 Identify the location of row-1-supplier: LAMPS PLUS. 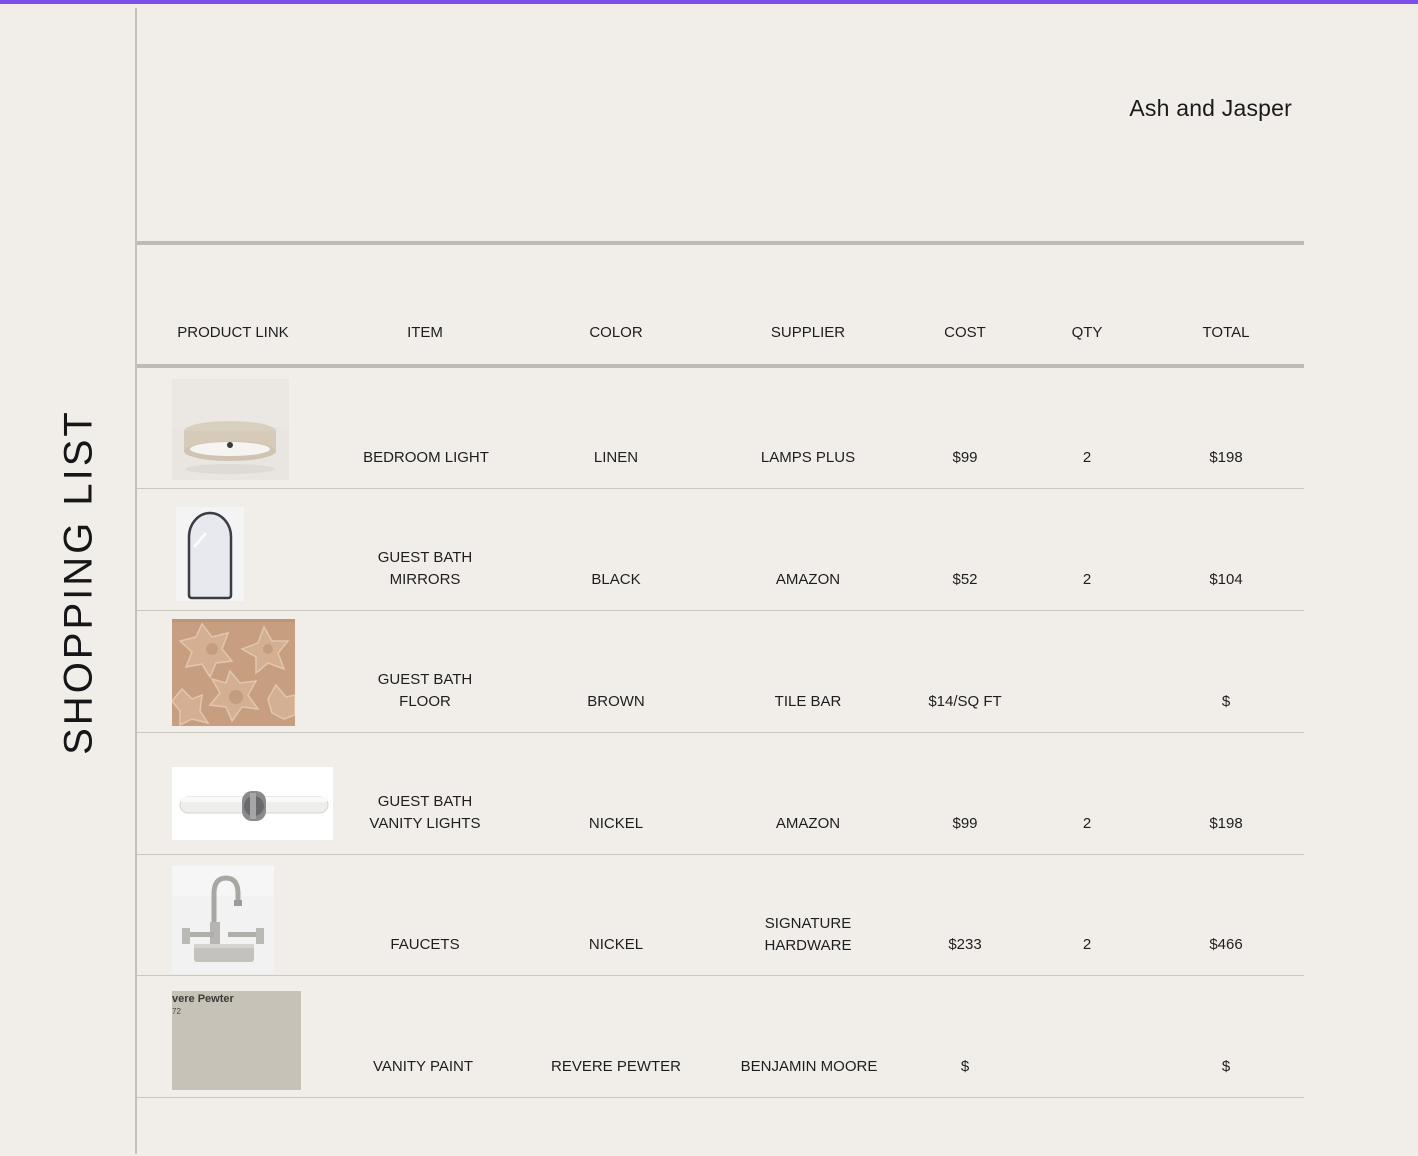
(808, 457).